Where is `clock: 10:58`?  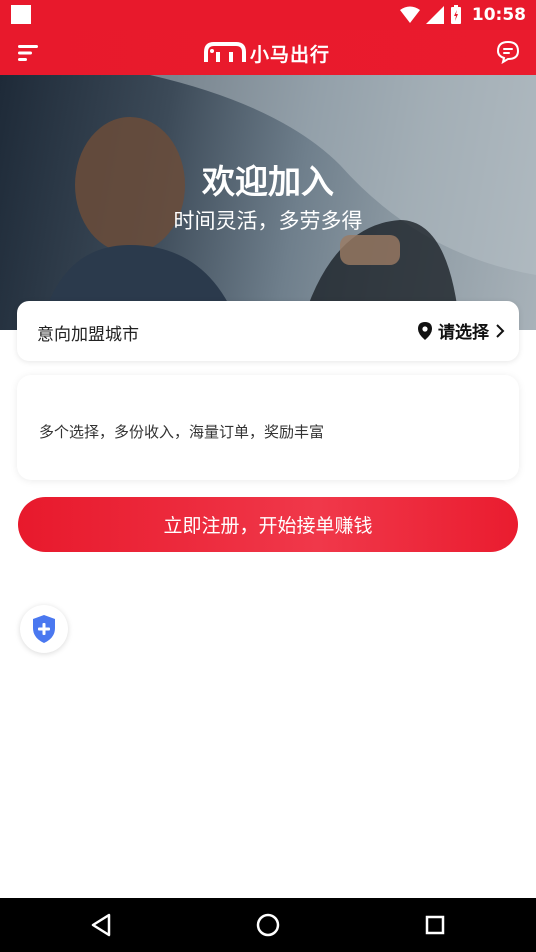 clock: 10:58 is located at coordinates (498, 15).